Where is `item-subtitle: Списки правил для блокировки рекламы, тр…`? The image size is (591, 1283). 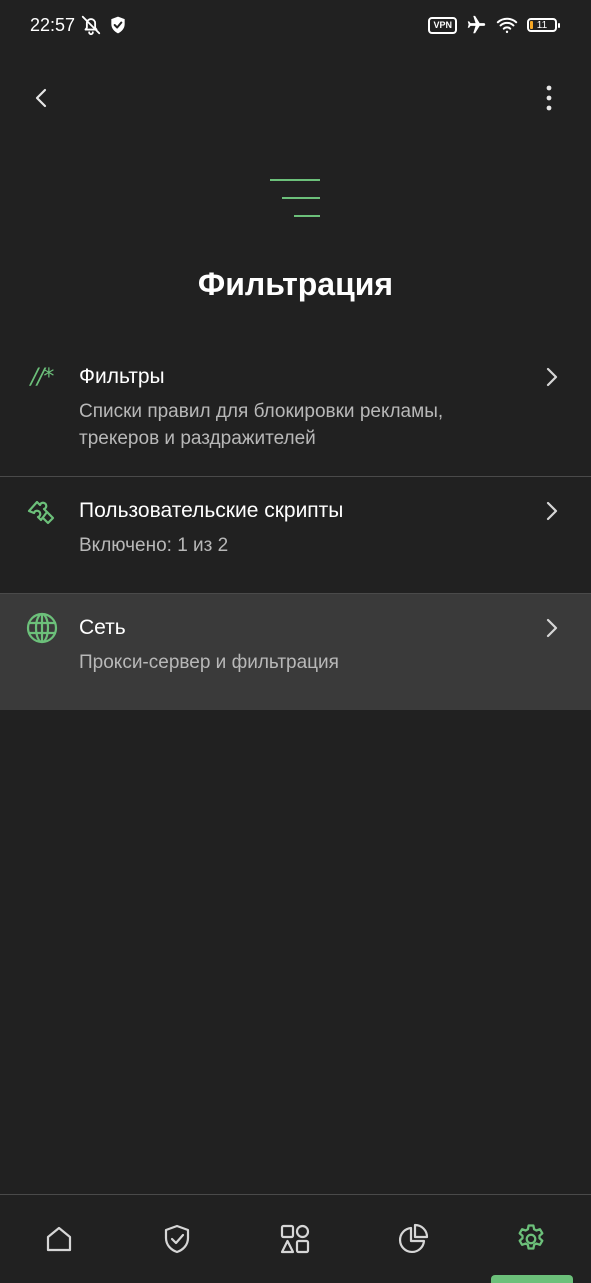 item-subtitle: Списки правил для блокировки рекламы, тр… is located at coordinates (261, 425).